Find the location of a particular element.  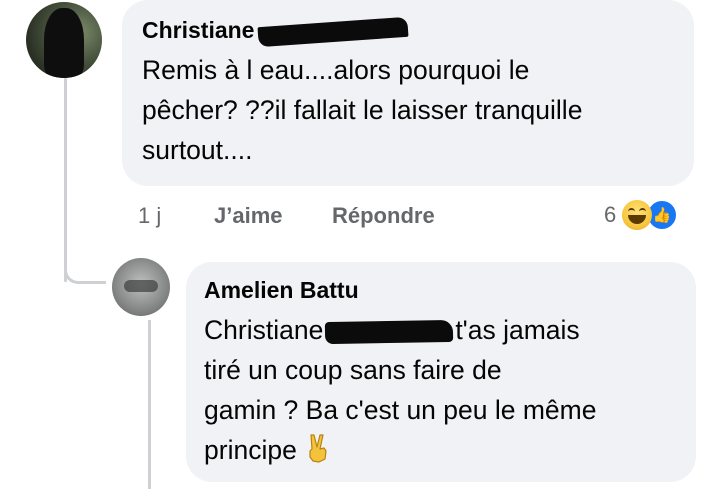

haha-icon is located at coordinates (637, 215).